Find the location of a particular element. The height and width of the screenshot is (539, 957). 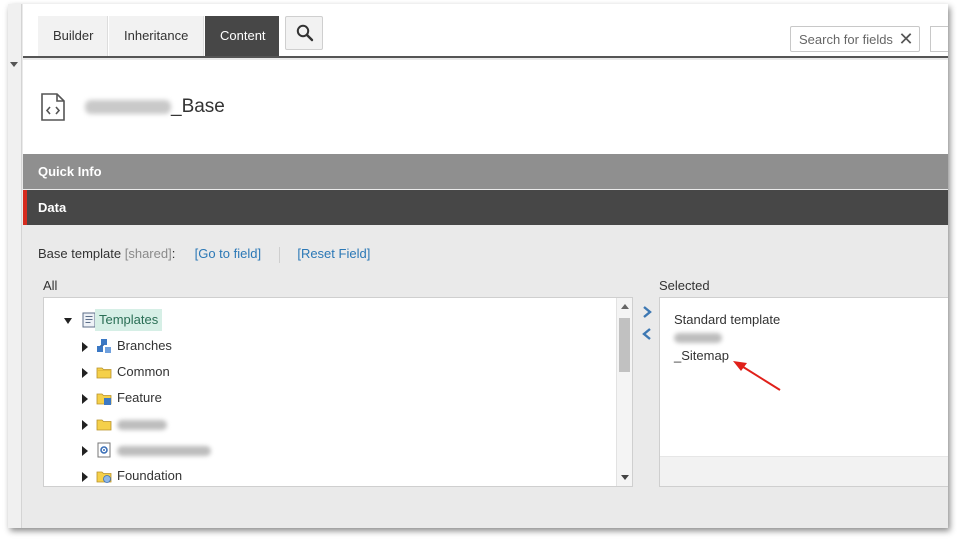

link-divider is located at coordinates (279, 254).